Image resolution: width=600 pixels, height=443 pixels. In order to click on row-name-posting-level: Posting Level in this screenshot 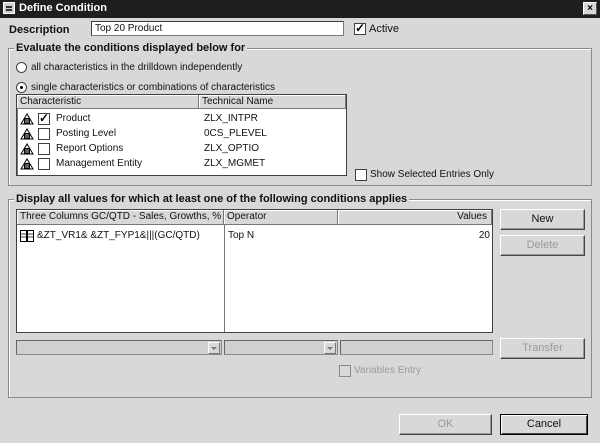, I will do `click(86, 133)`.